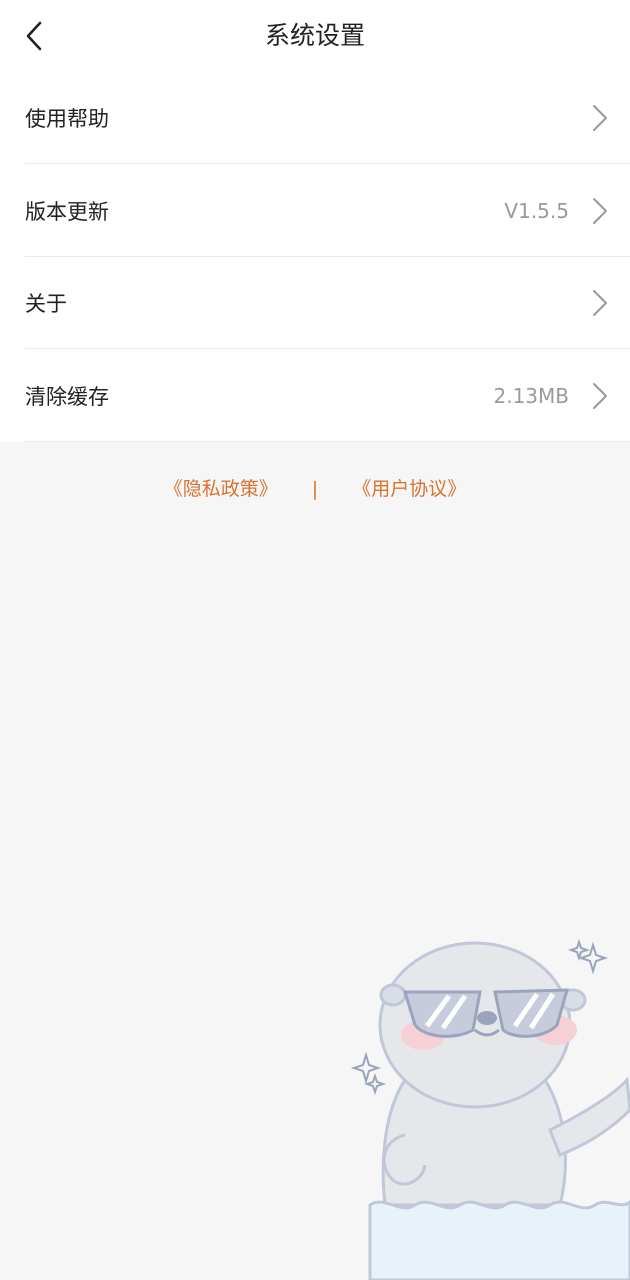  Describe the element at coordinates (327, 211) in the screenshot. I see `settings-item-update: 版本更新 V1.5.5` at that location.